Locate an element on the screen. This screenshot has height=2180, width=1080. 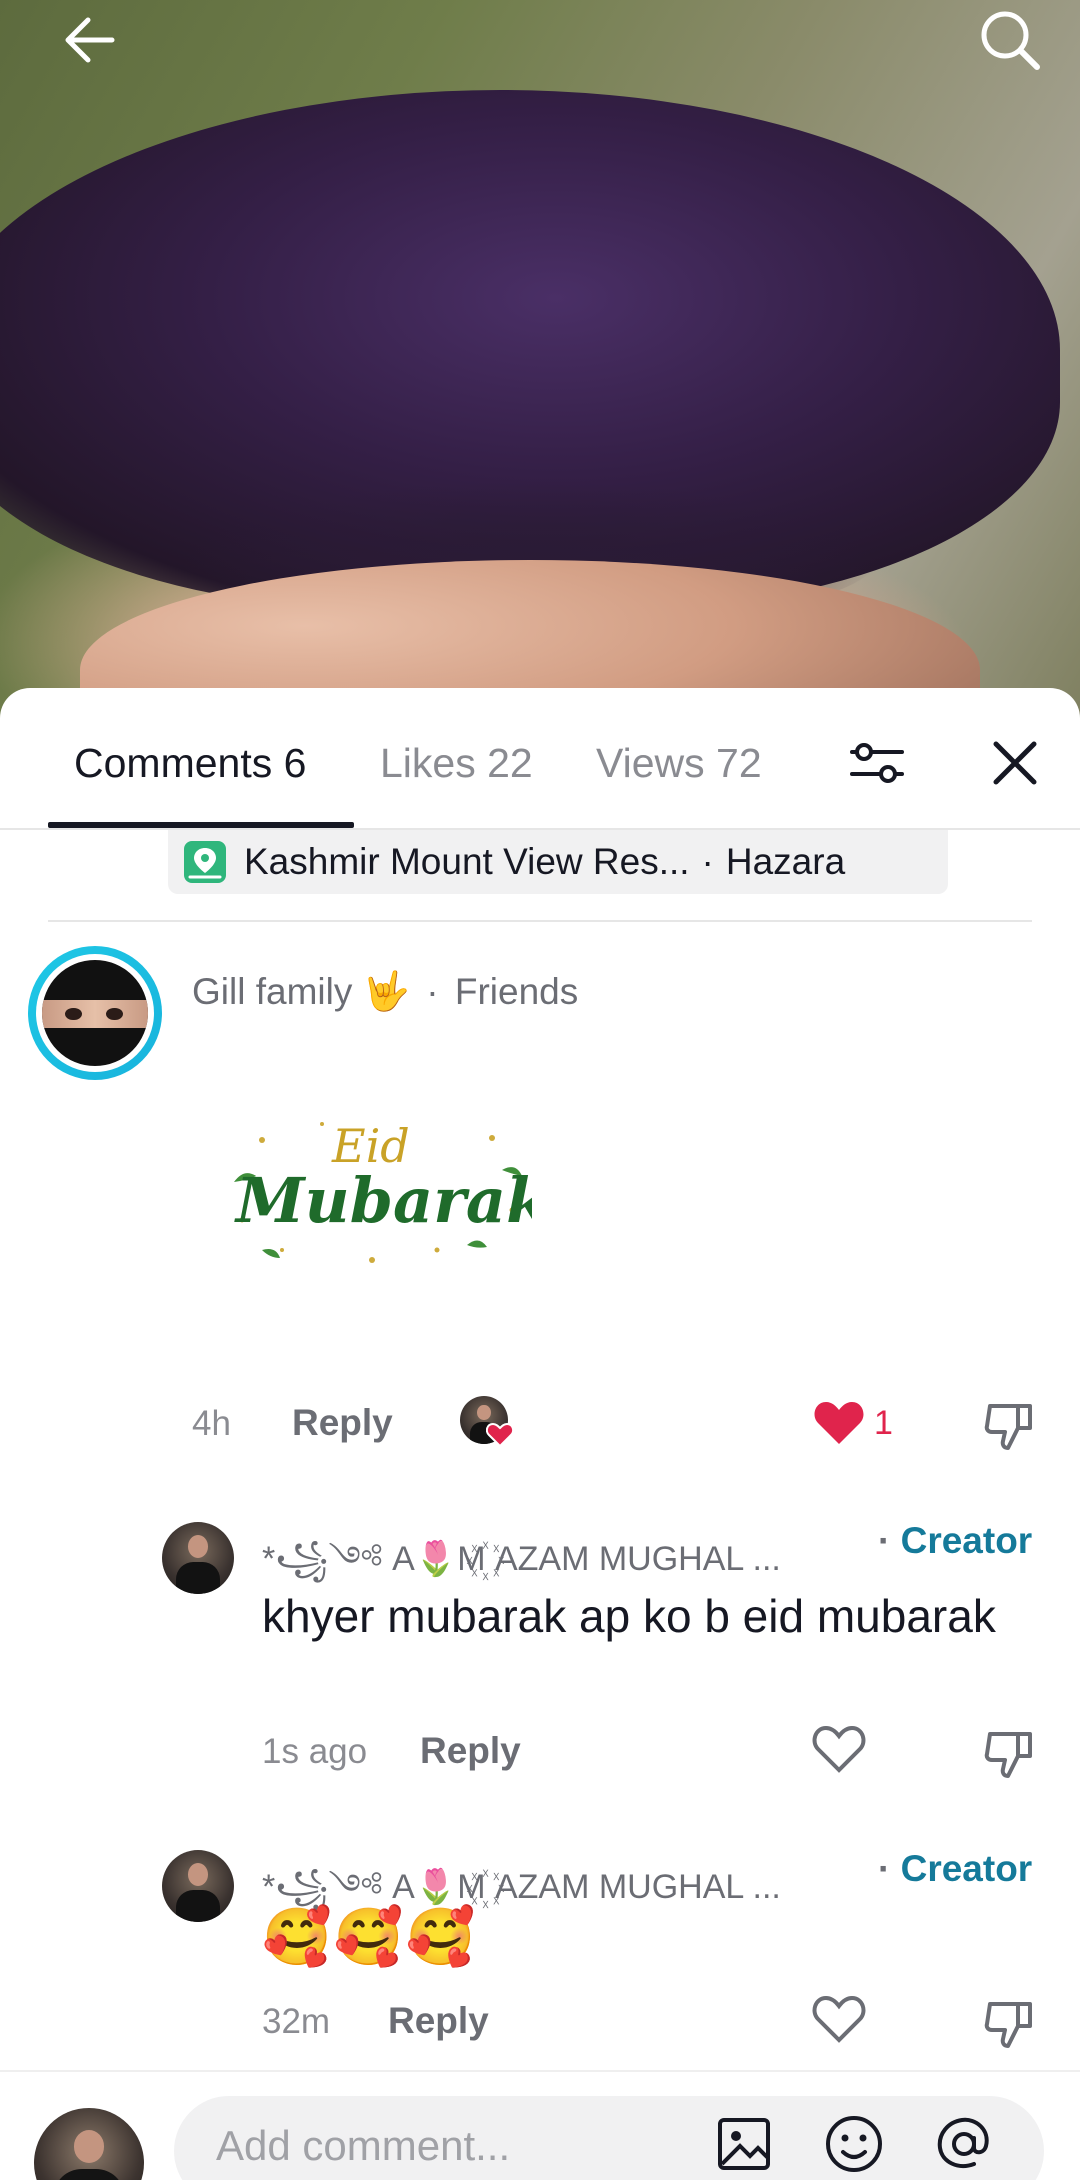
reply-time: 32m is located at coordinates (296, 2021).